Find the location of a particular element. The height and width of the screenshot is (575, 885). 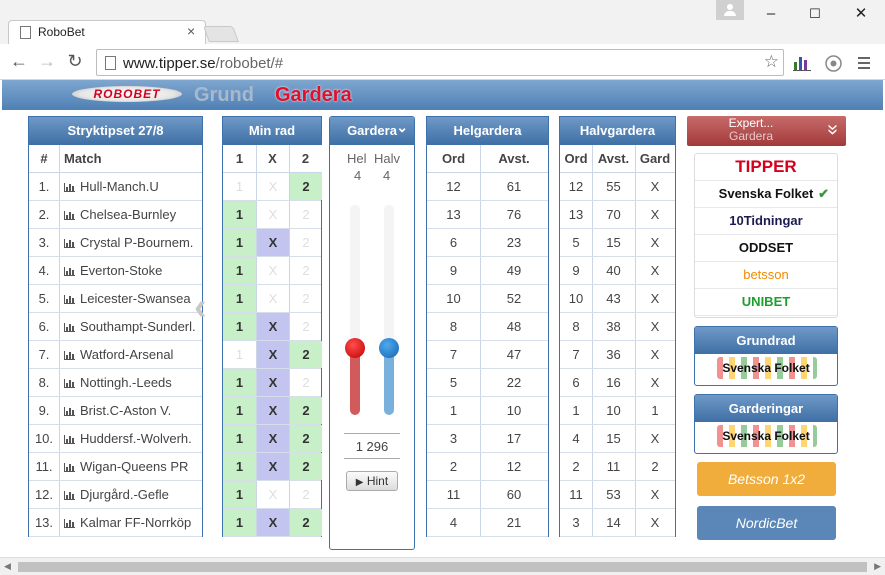

scrollbar-thumb is located at coordinates (442, 567).